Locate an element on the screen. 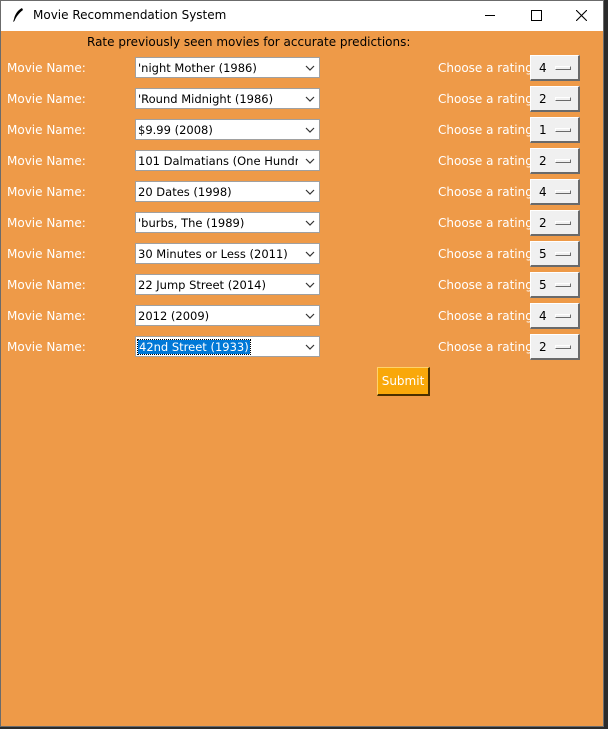  minimize-button is located at coordinates (490, 16).